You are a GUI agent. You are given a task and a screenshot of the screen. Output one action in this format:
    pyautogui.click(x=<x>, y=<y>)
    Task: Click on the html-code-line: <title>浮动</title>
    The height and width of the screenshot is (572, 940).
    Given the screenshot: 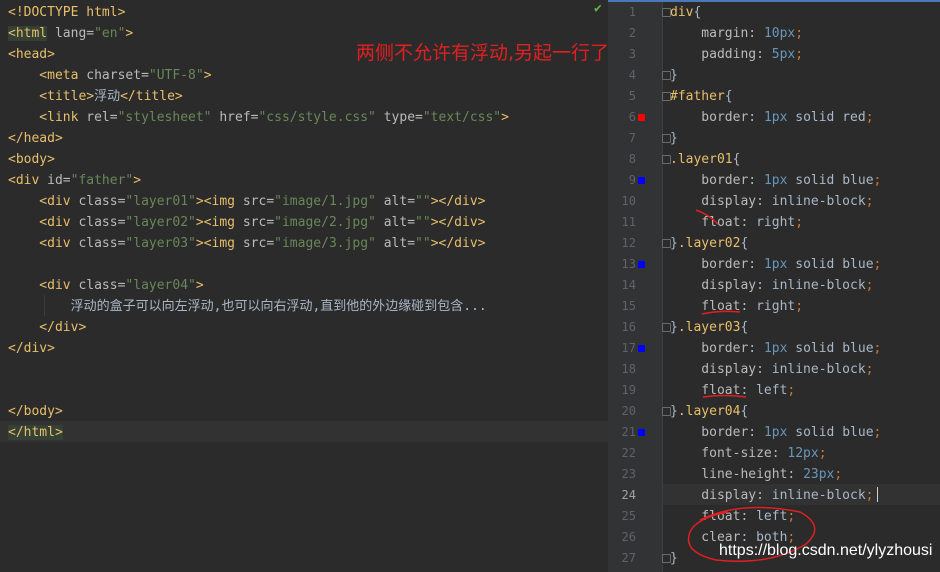 What is the action you would take?
    pyautogui.click(x=95, y=96)
    